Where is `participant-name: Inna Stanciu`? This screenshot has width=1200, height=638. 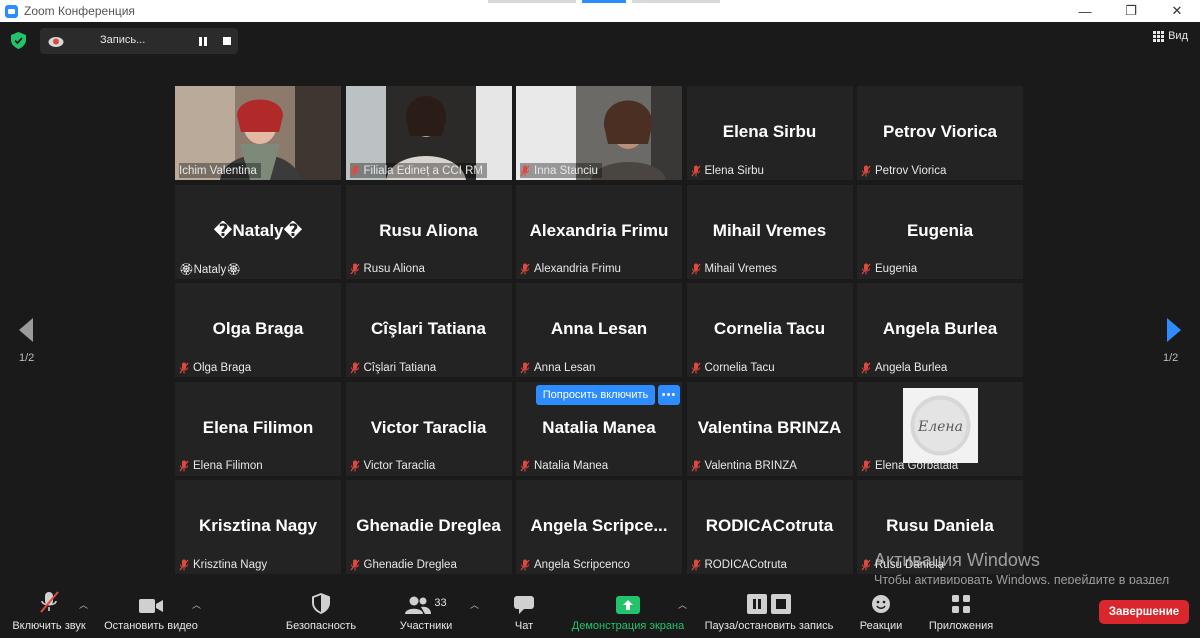
participant-name: Inna Stanciu is located at coordinates (566, 170).